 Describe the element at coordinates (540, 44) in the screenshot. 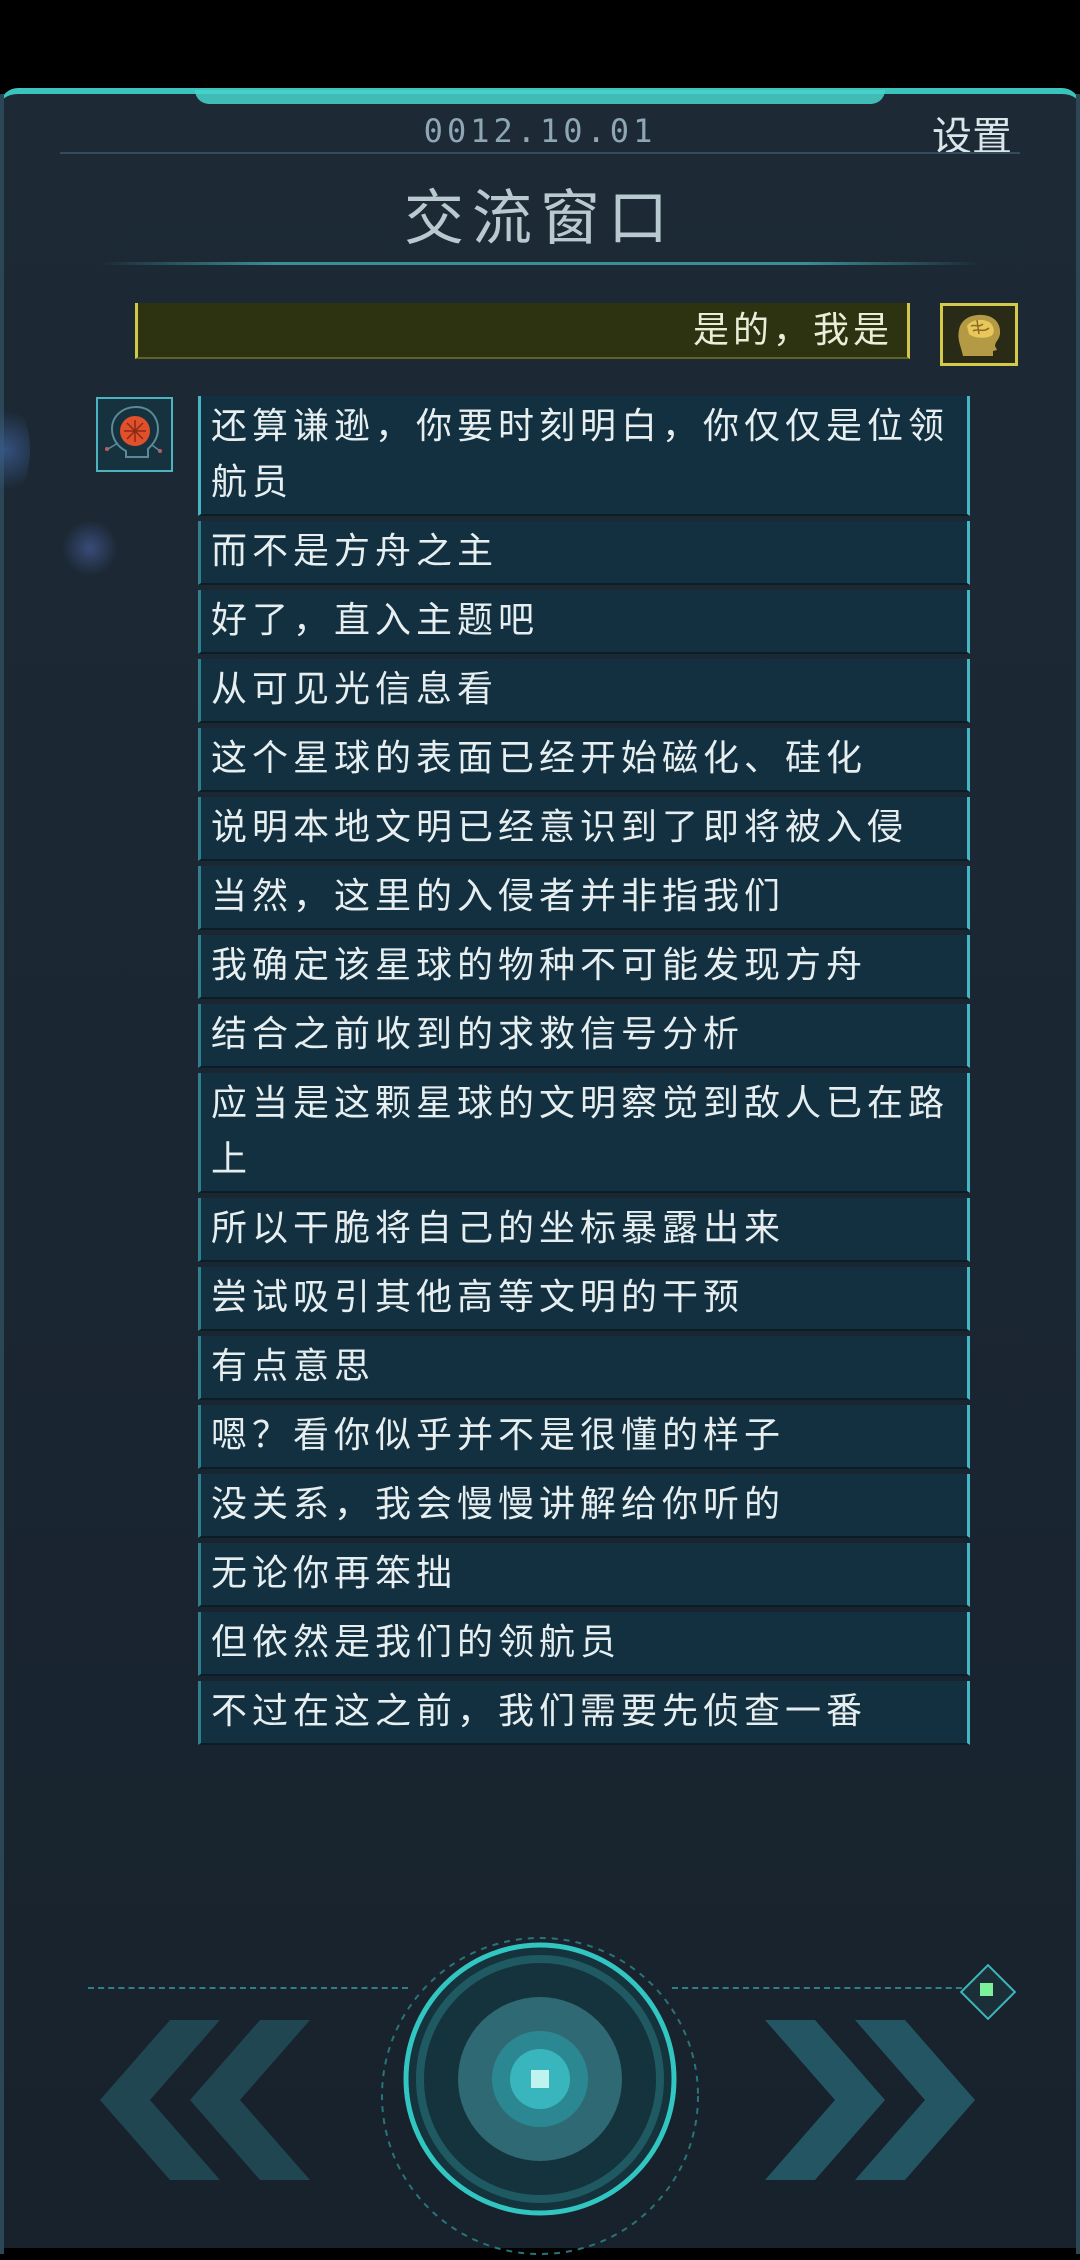

I see `status-bar-area` at that location.